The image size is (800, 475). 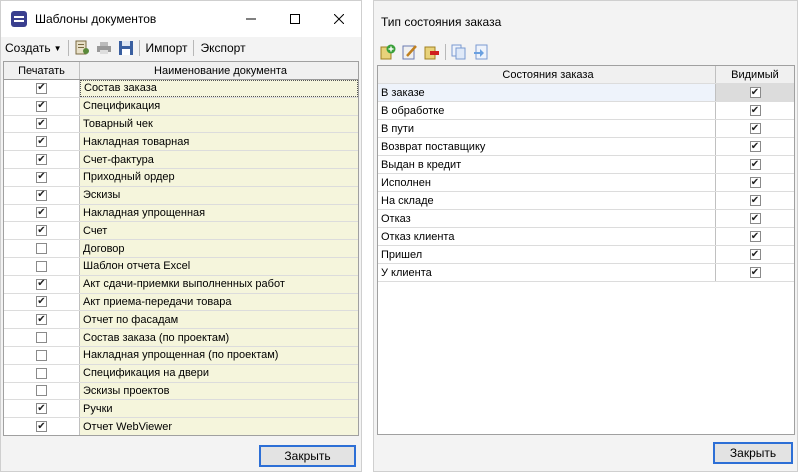 What do you see at coordinates (181, 409) in the screenshot?
I see `table-row: ✔ Ручки` at bounding box center [181, 409].